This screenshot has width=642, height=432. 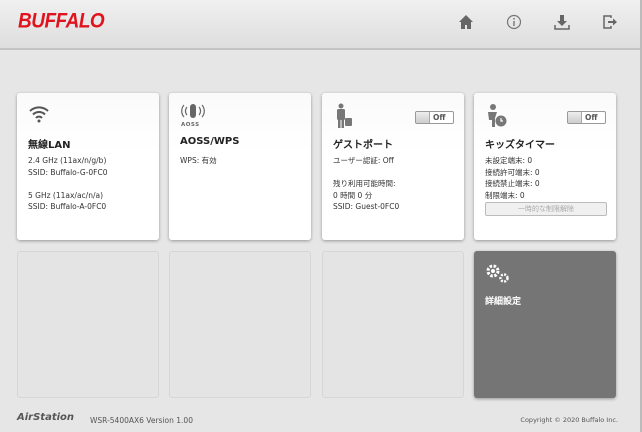 I want to click on wifi-icon, so click(x=39, y=116).